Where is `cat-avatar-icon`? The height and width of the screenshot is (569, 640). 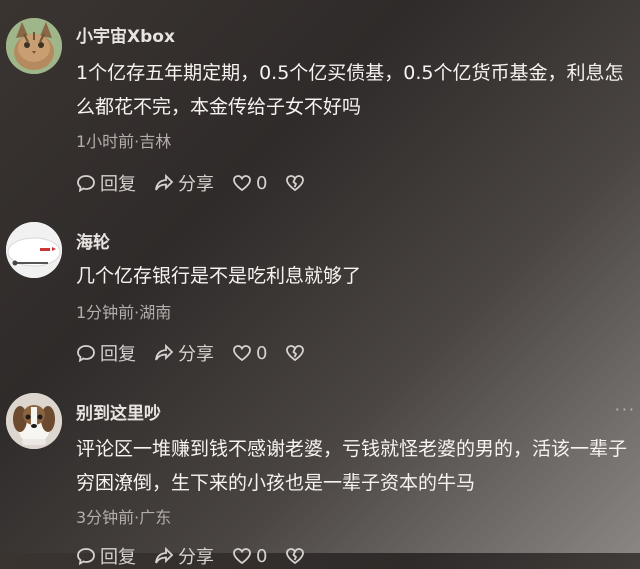 cat-avatar-icon is located at coordinates (34, 46).